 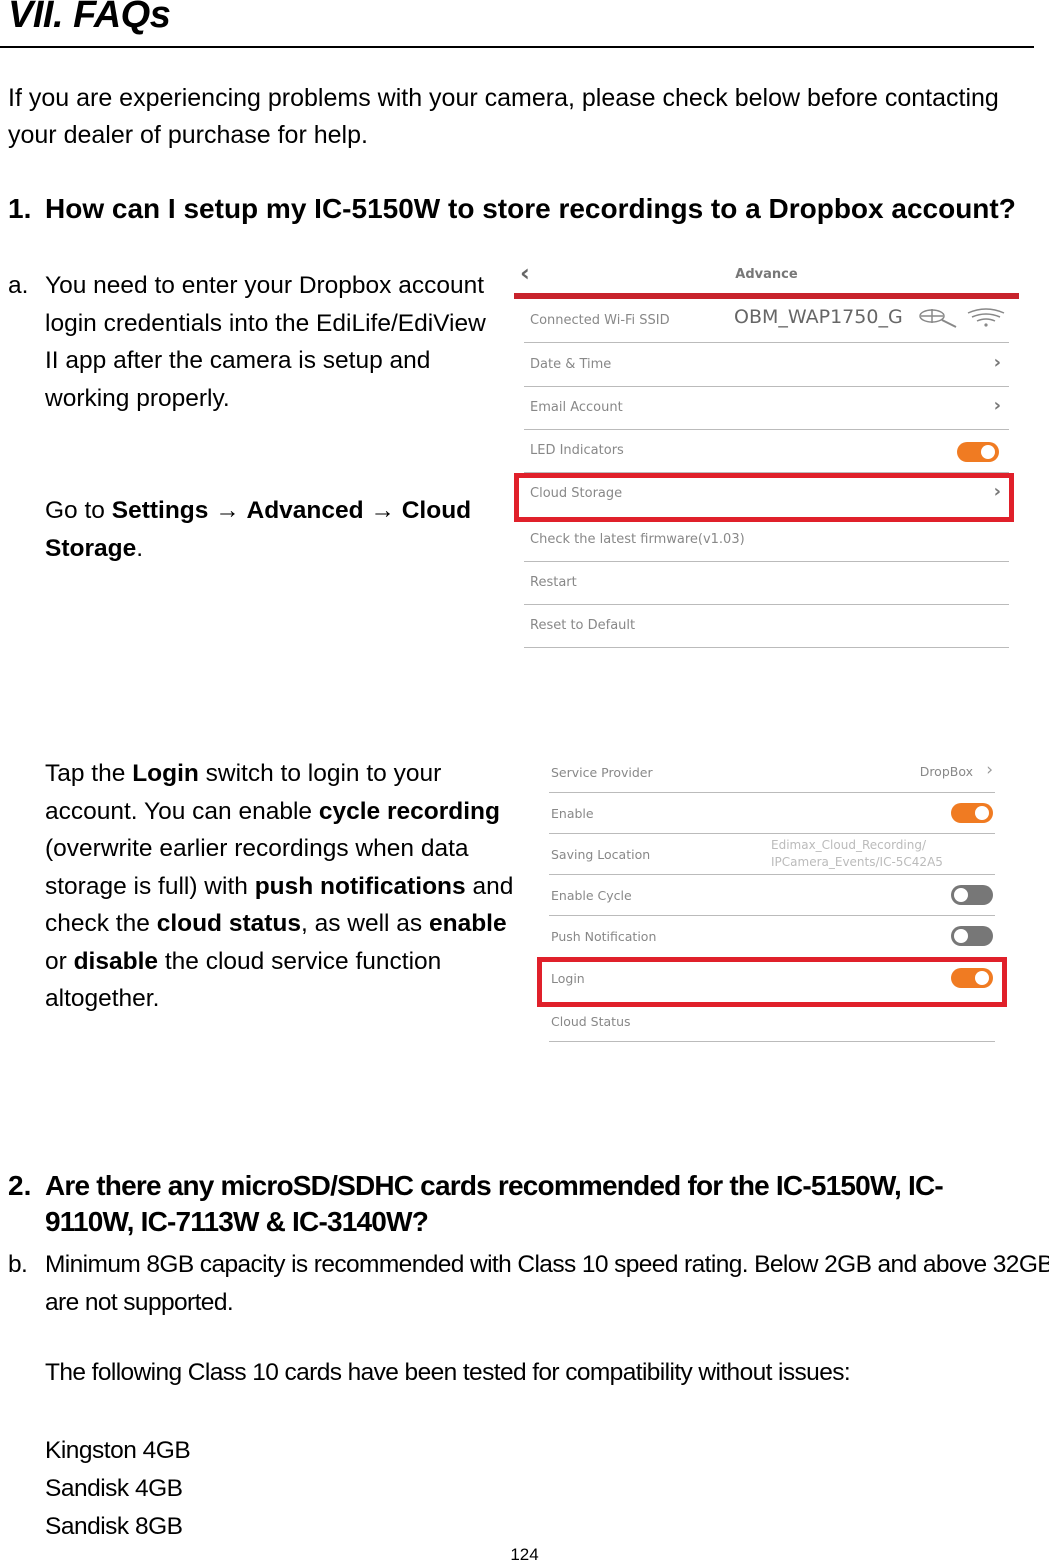 What do you see at coordinates (766, 365) in the screenshot?
I see `row-date-time: Date & Time ›` at bounding box center [766, 365].